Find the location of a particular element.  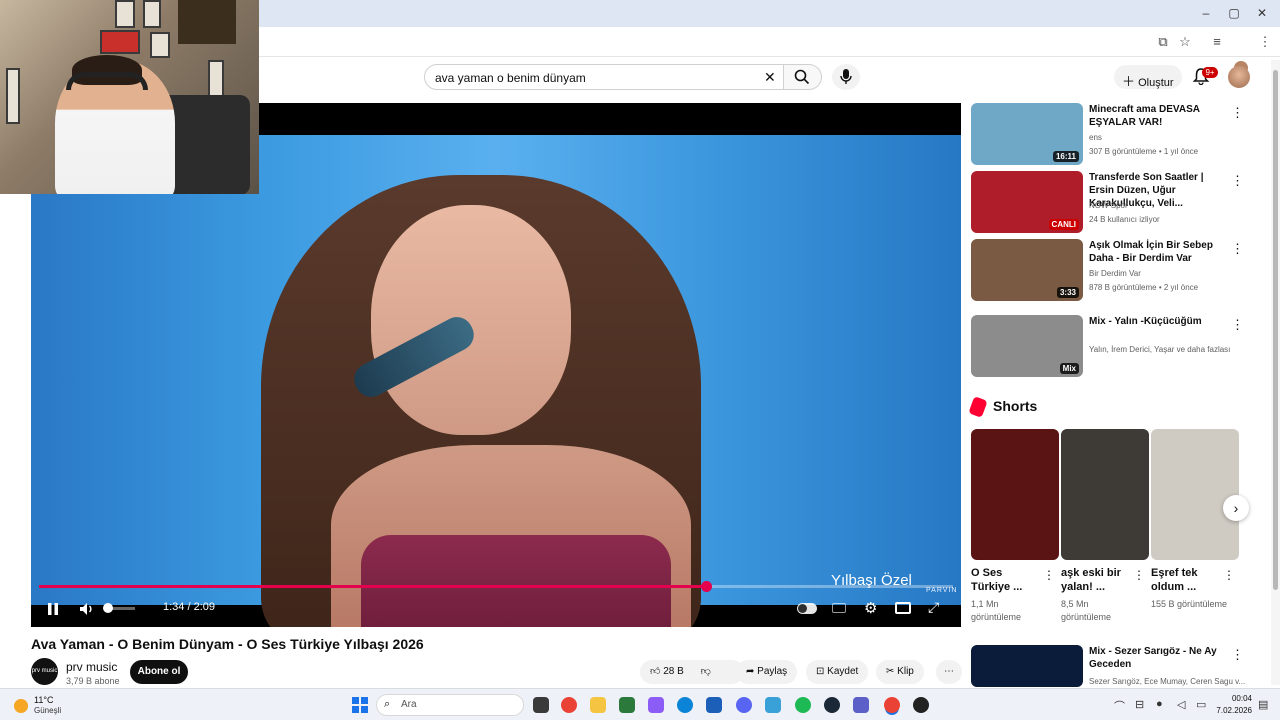

recommendation-channel: ens is located at coordinates (1095, 137).